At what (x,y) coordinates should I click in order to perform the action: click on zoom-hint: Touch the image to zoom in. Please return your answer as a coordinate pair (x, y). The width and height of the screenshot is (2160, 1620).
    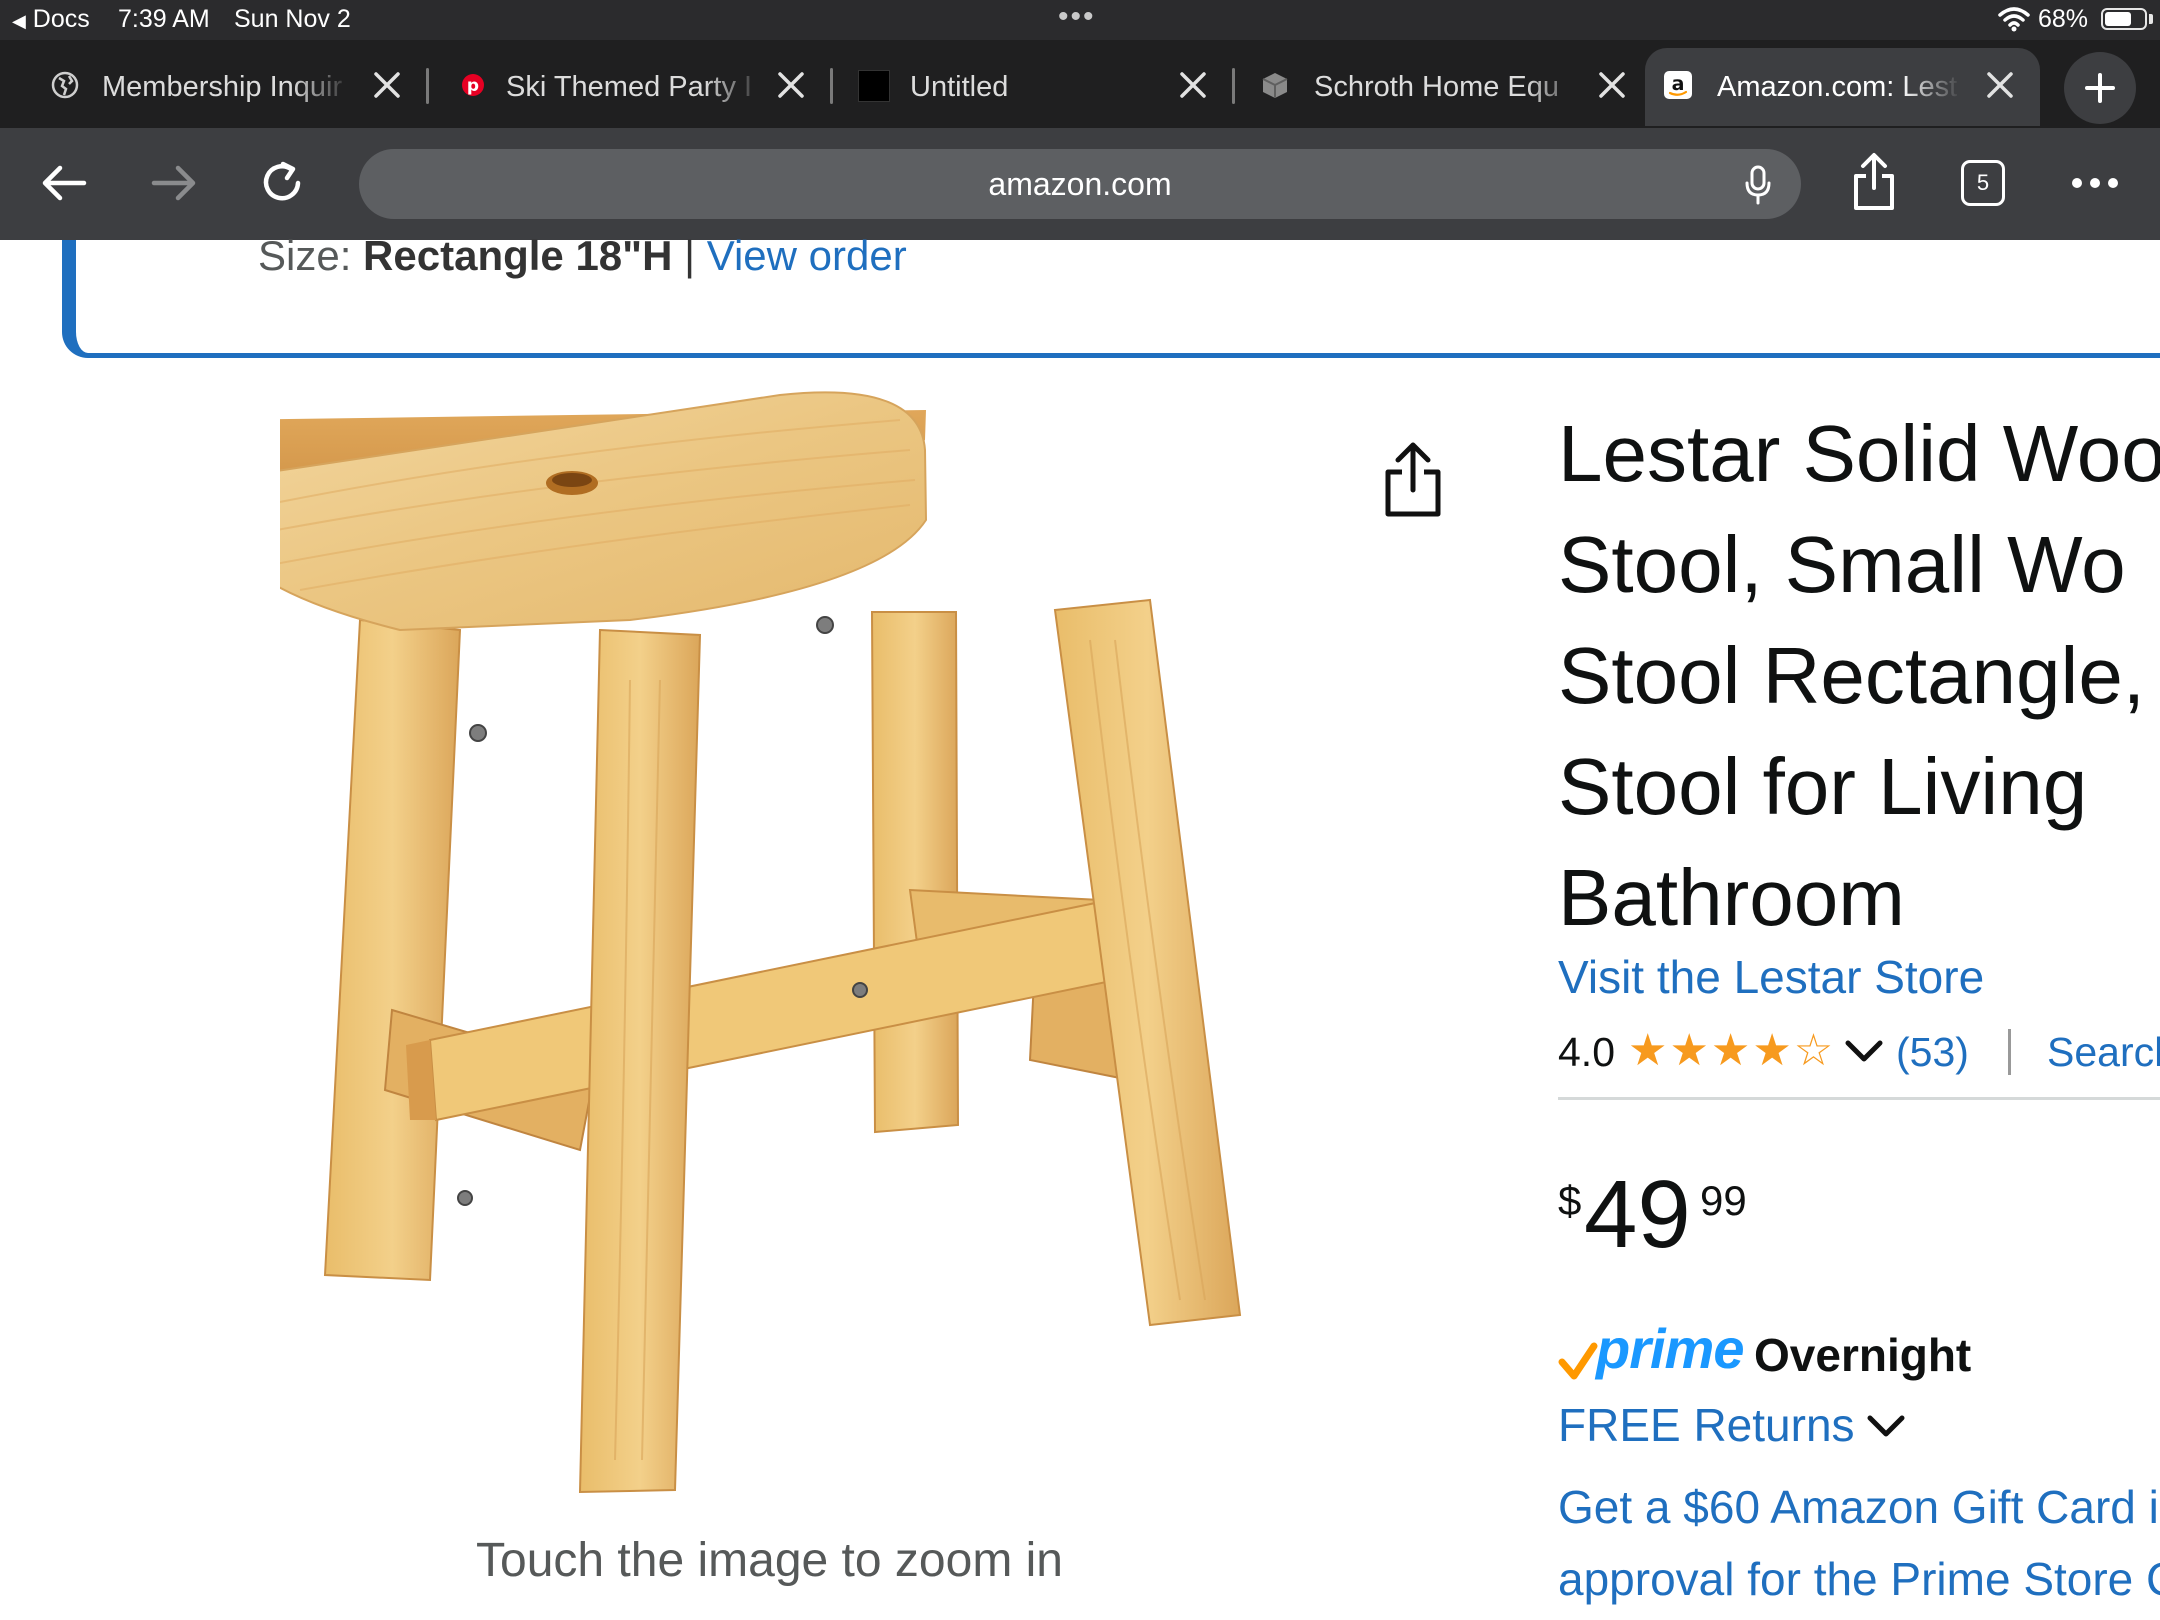
    Looking at the image, I should click on (769, 1560).